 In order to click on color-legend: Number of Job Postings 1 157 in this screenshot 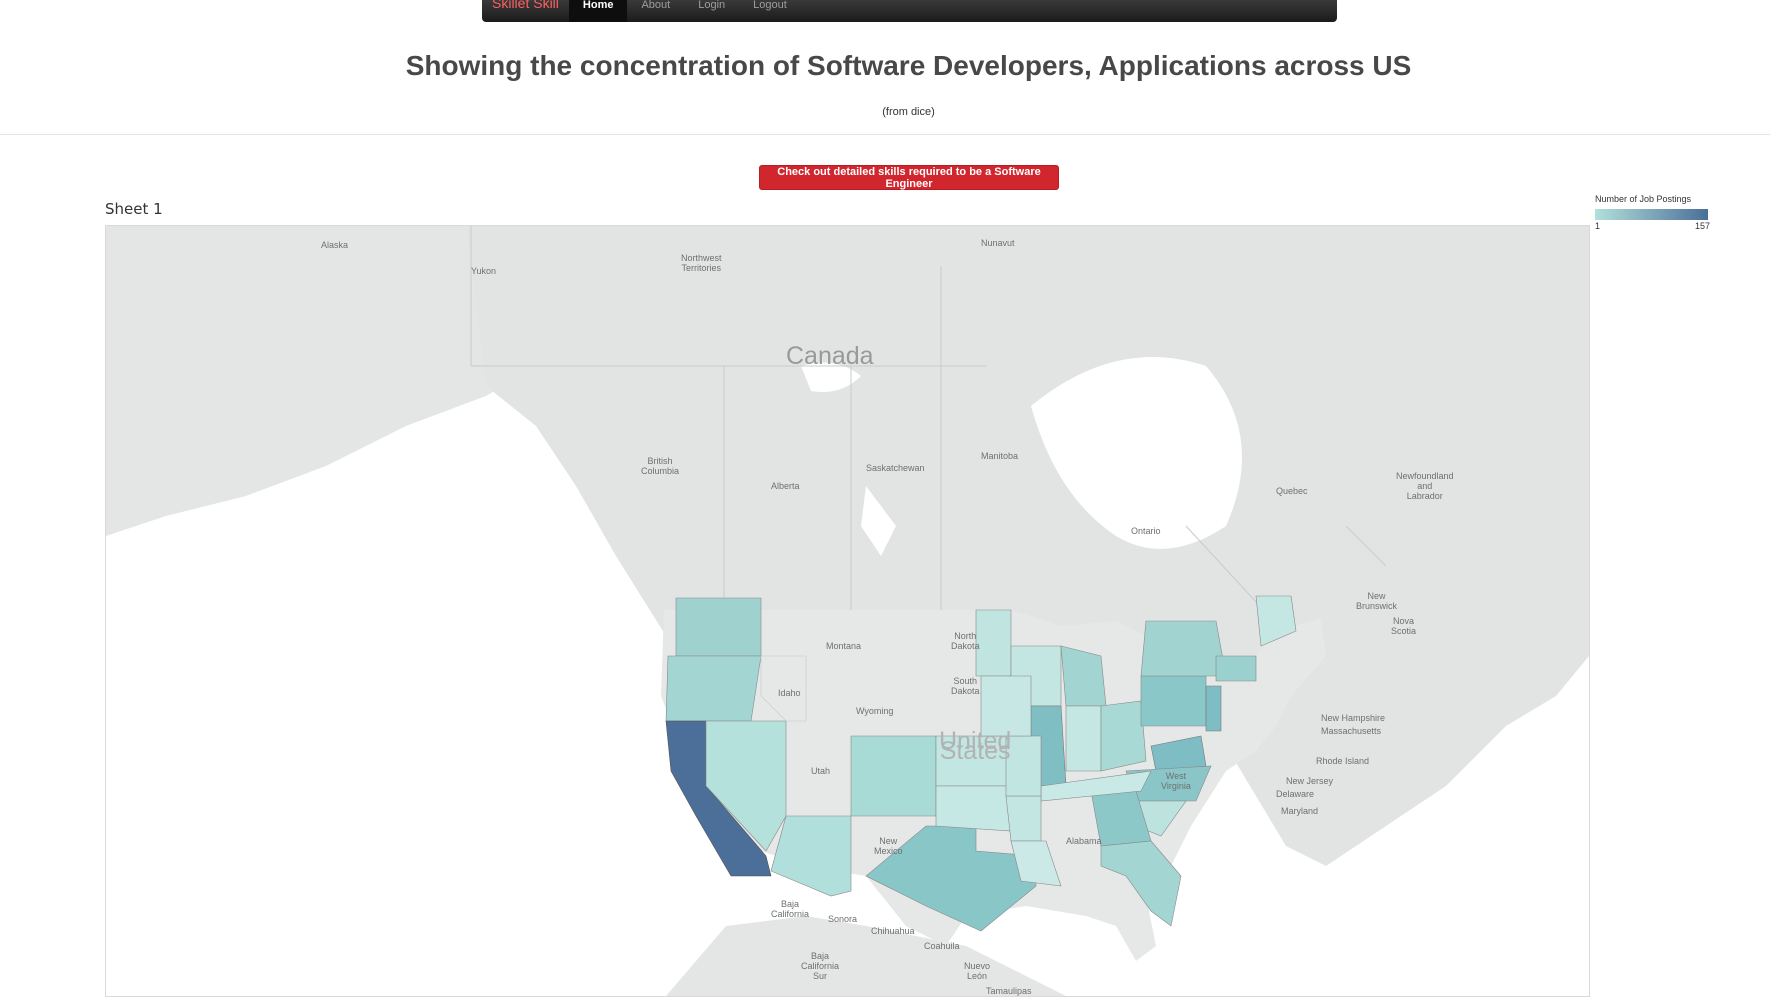, I will do `click(1652, 212)`.